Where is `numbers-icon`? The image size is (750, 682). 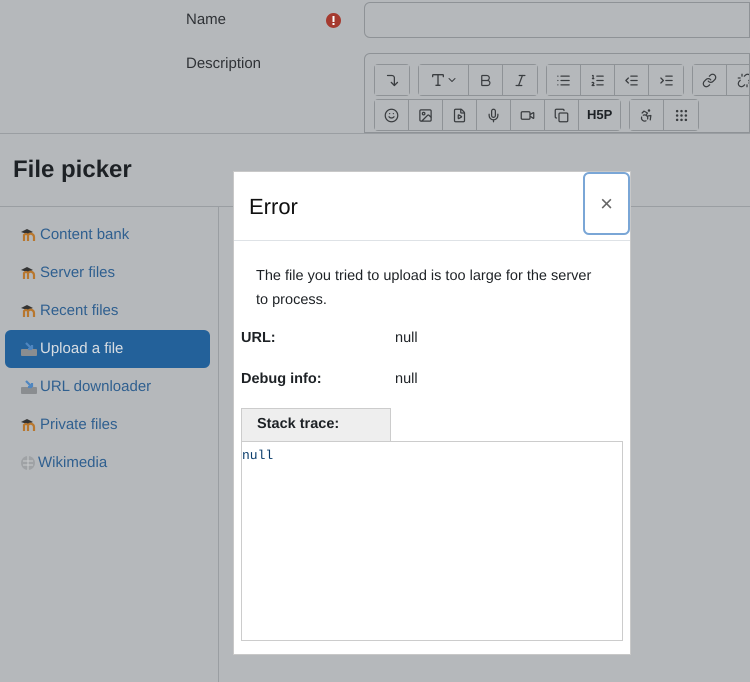 numbers-icon is located at coordinates (597, 80).